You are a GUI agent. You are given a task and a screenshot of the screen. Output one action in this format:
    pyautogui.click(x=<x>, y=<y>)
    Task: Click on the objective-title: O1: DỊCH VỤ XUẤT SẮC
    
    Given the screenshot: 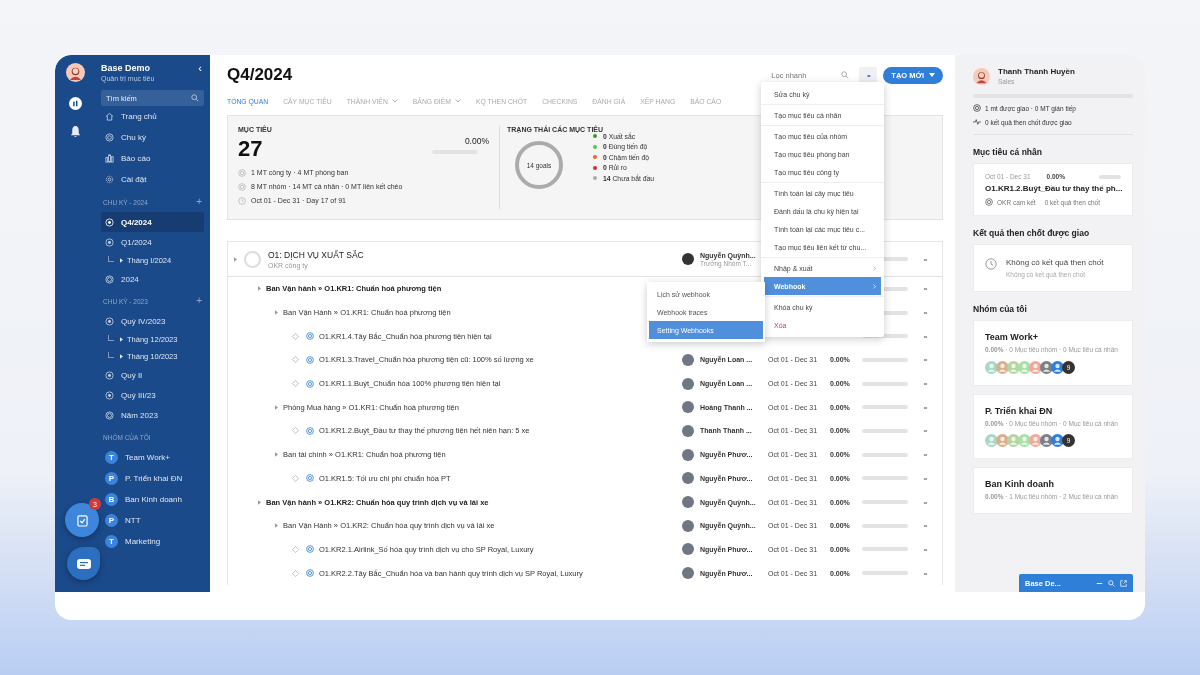 What is the action you would take?
    pyautogui.click(x=475, y=254)
    